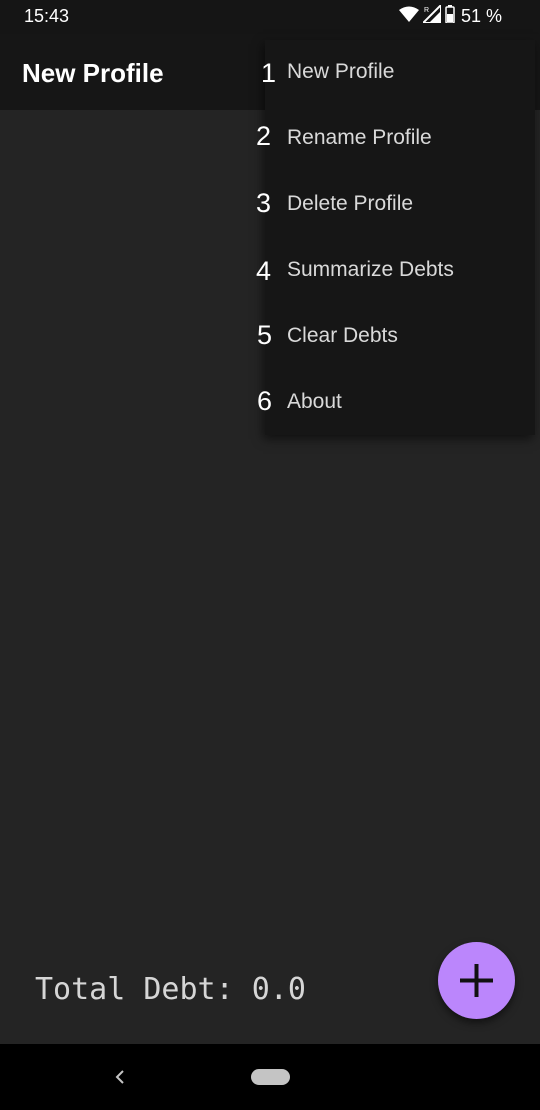  What do you see at coordinates (350, 203) in the screenshot?
I see `menu-item-label: Delete Profile` at bounding box center [350, 203].